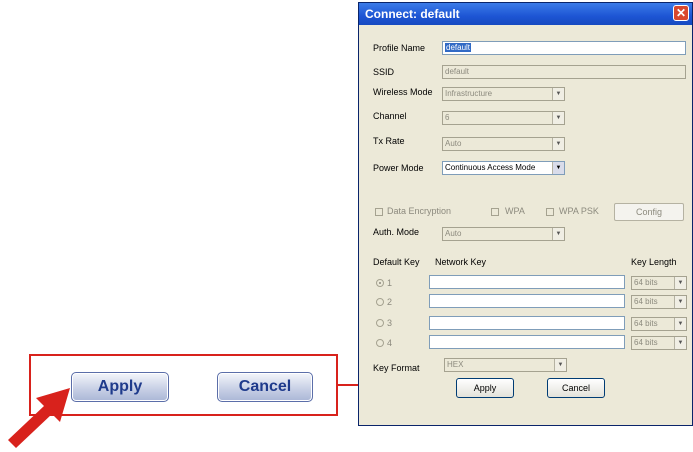  What do you see at coordinates (390, 116) in the screenshot?
I see `channel-label: Channel` at bounding box center [390, 116].